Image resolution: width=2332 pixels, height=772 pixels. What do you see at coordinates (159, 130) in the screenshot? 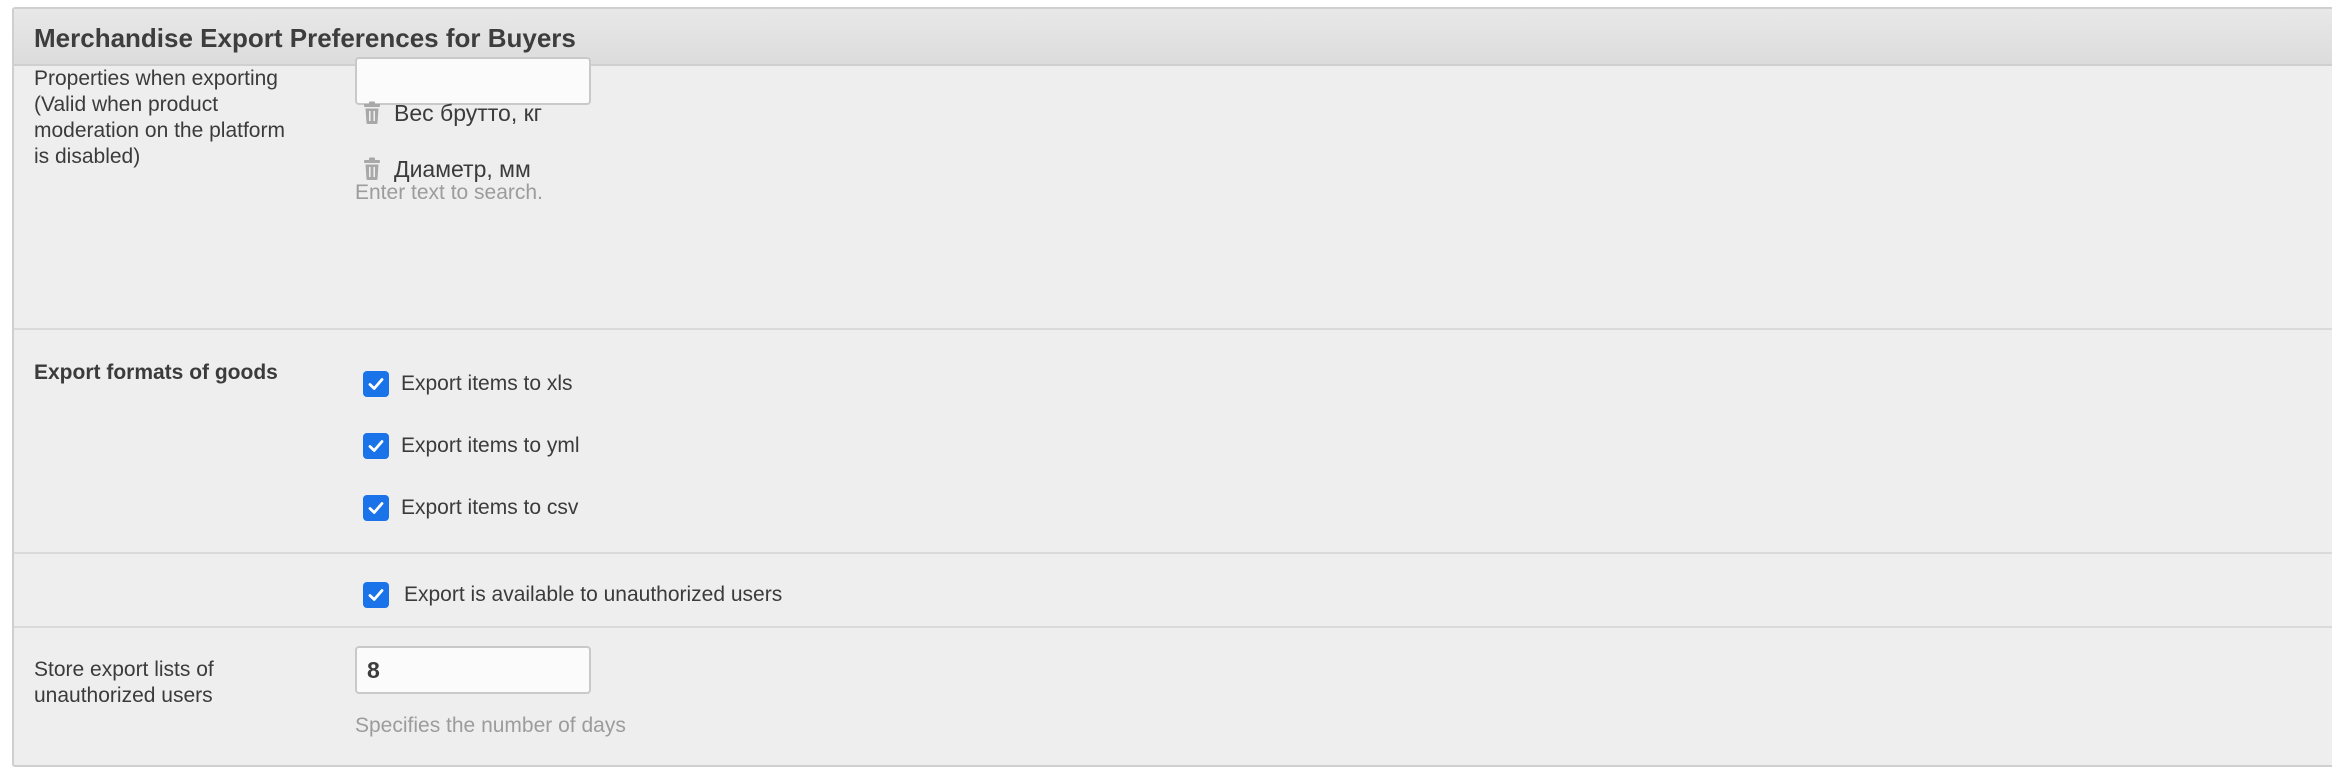
I see `properties-label-line: moderation on the platform` at bounding box center [159, 130].